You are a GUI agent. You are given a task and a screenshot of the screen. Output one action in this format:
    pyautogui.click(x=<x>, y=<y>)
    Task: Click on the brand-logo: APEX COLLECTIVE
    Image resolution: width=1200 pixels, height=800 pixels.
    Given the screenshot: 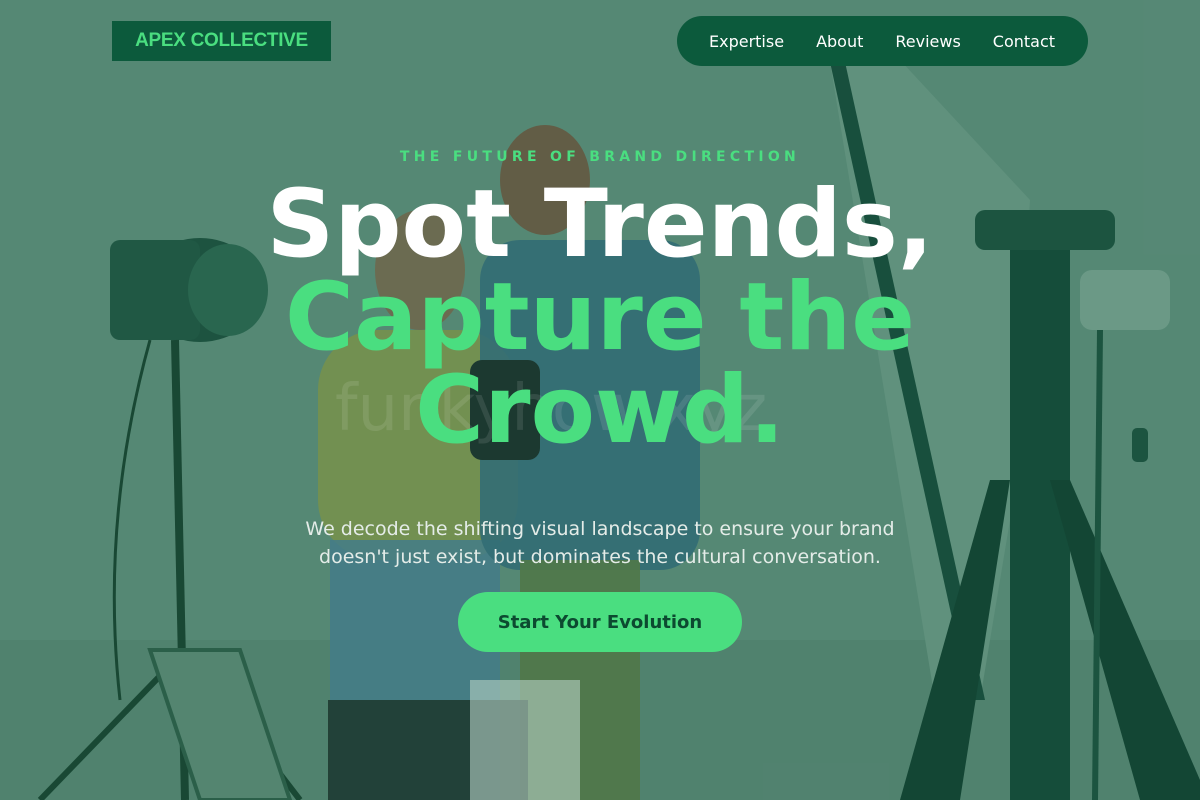 What is the action you would take?
    pyautogui.click(x=221, y=41)
    